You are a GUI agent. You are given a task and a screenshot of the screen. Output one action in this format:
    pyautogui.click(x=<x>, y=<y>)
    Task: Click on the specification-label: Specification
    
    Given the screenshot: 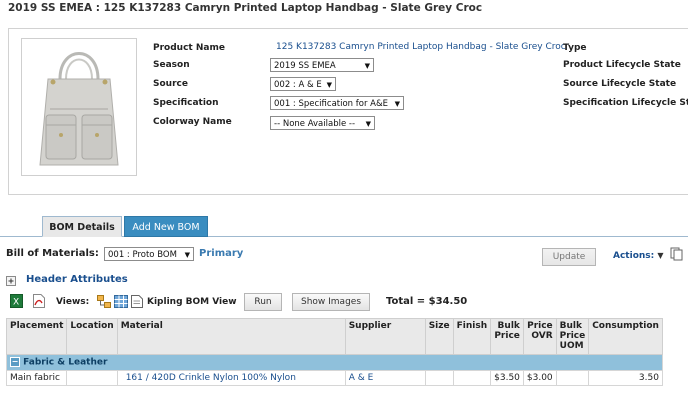 What is the action you would take?
    pyautogui.click(x=186, y=103)
    